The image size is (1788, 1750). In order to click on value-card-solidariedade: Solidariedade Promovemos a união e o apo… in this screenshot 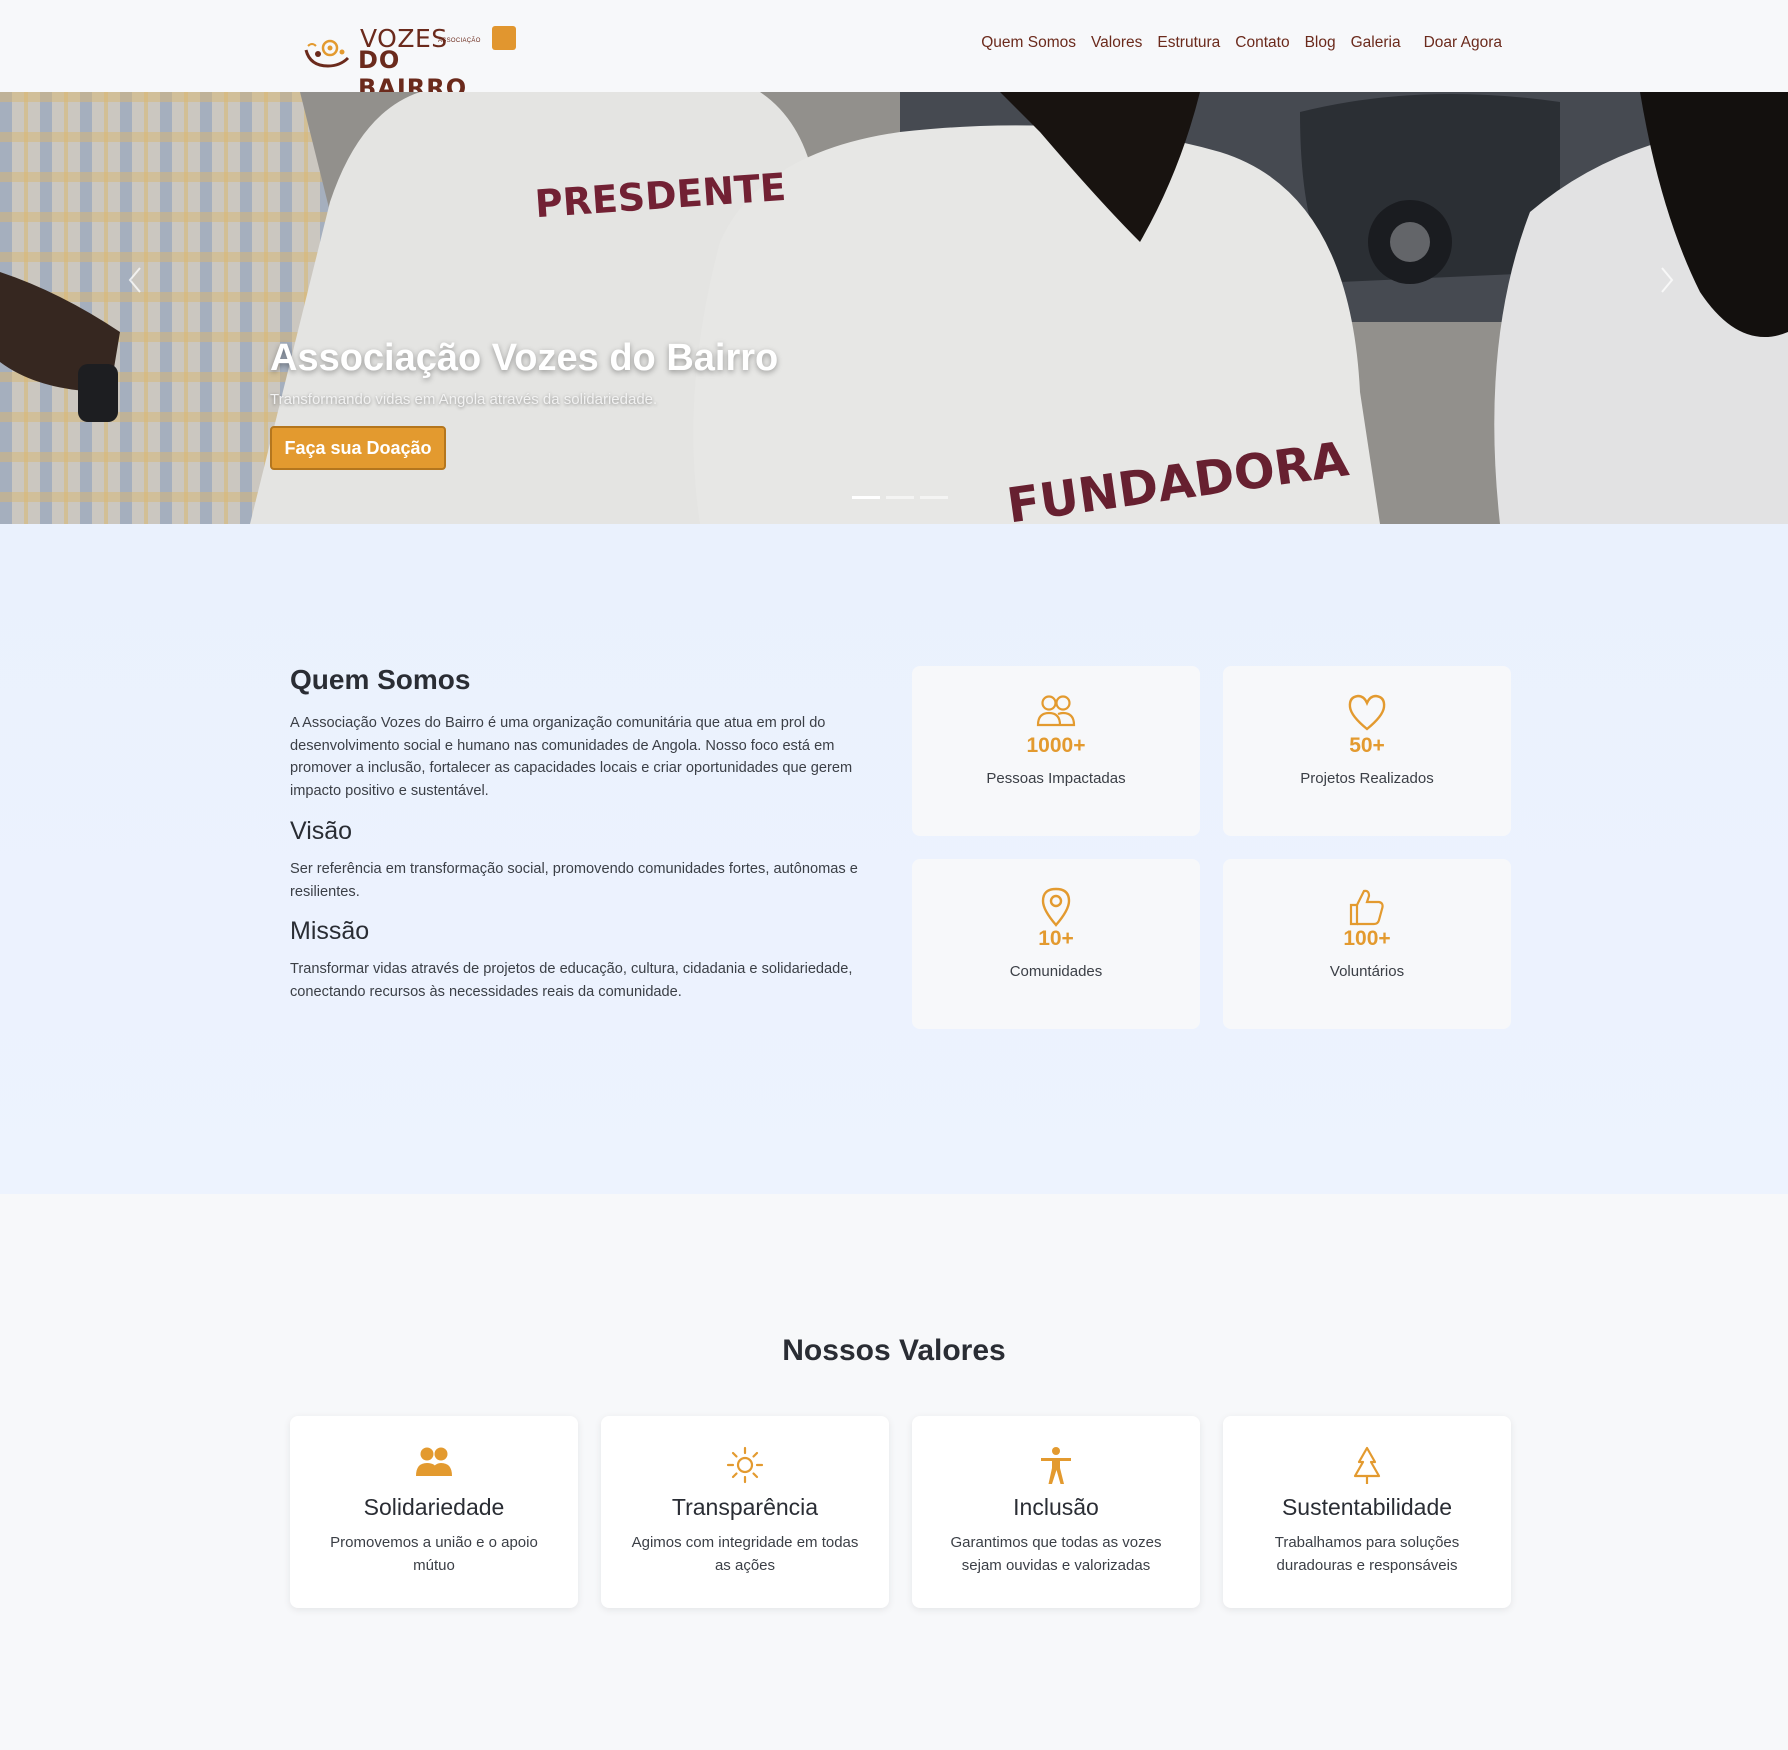, I will do `click(434, 1512)`.